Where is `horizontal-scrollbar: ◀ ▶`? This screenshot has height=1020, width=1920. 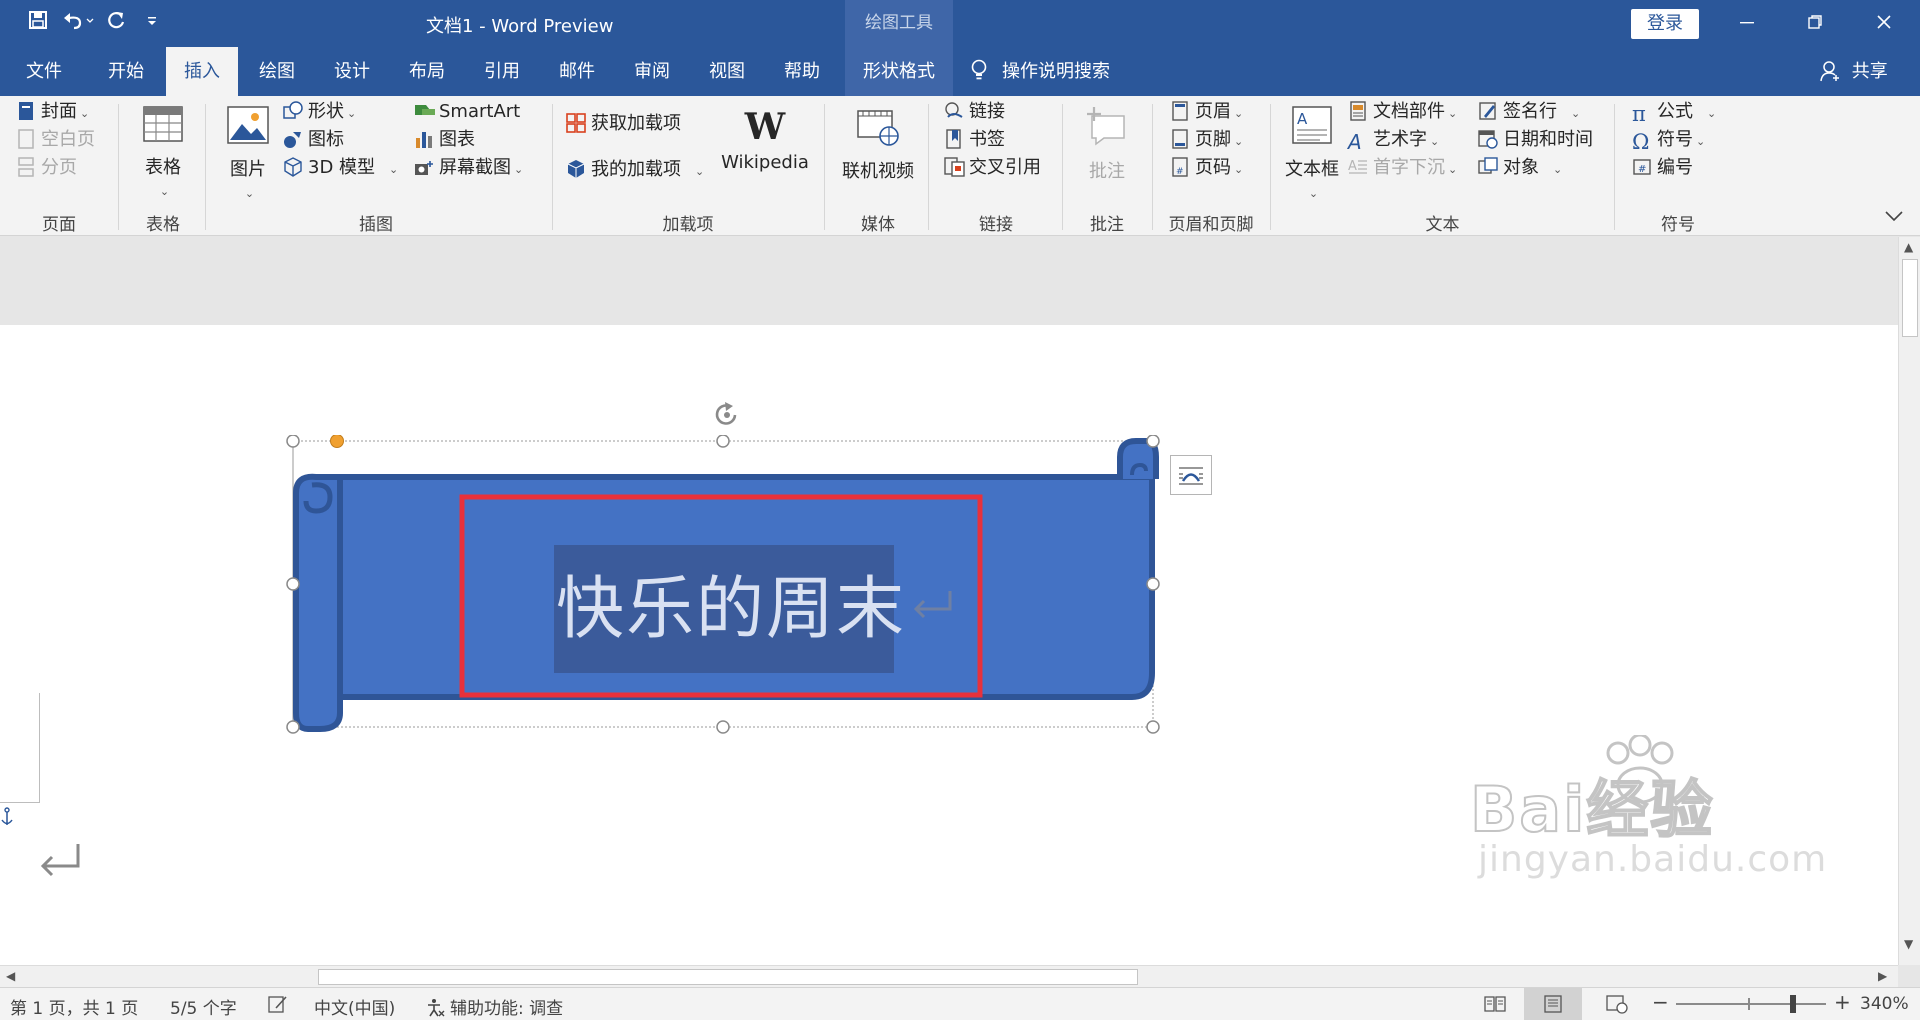 horizontal-scrollbar: ◀ ▶ is located at coordinates (949, 976).